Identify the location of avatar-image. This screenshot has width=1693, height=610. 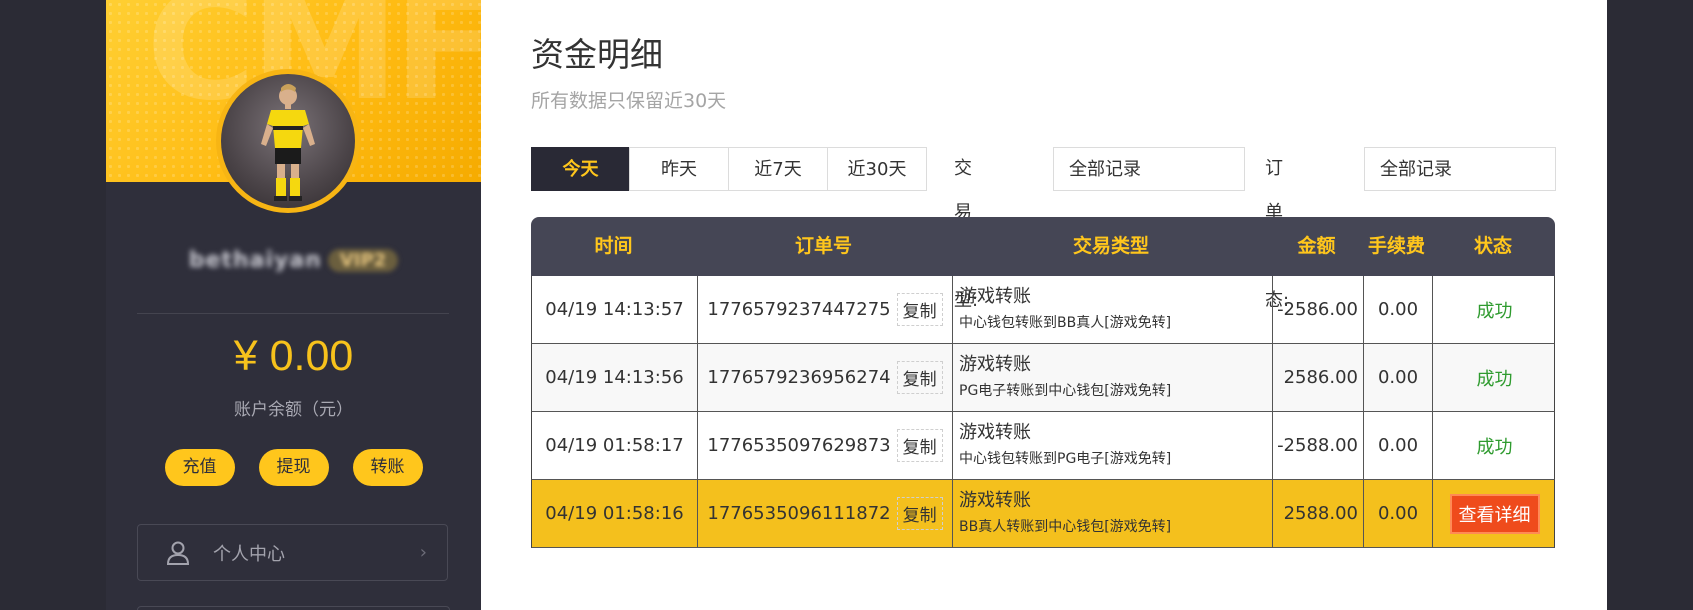
(288, 141).